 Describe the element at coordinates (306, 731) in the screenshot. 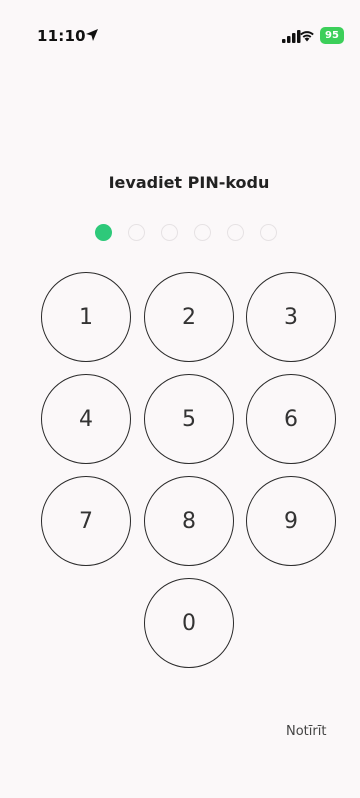

I see `clear-button: Notīrīt` at that location.